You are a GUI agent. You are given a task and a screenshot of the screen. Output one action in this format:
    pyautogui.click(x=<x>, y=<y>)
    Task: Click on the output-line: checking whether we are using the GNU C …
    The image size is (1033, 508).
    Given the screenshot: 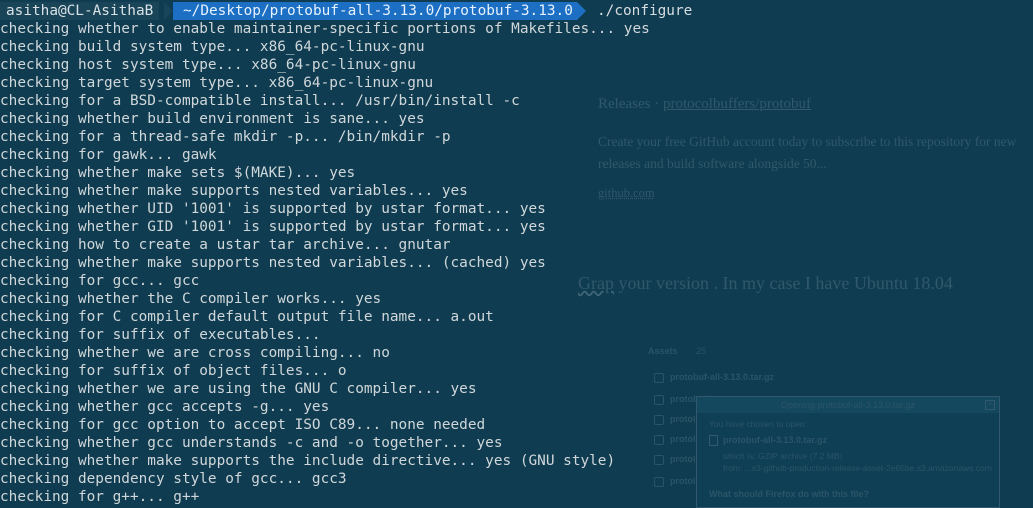 What is the action you would take?
    pyautogui.click(x=238, y=389)
    